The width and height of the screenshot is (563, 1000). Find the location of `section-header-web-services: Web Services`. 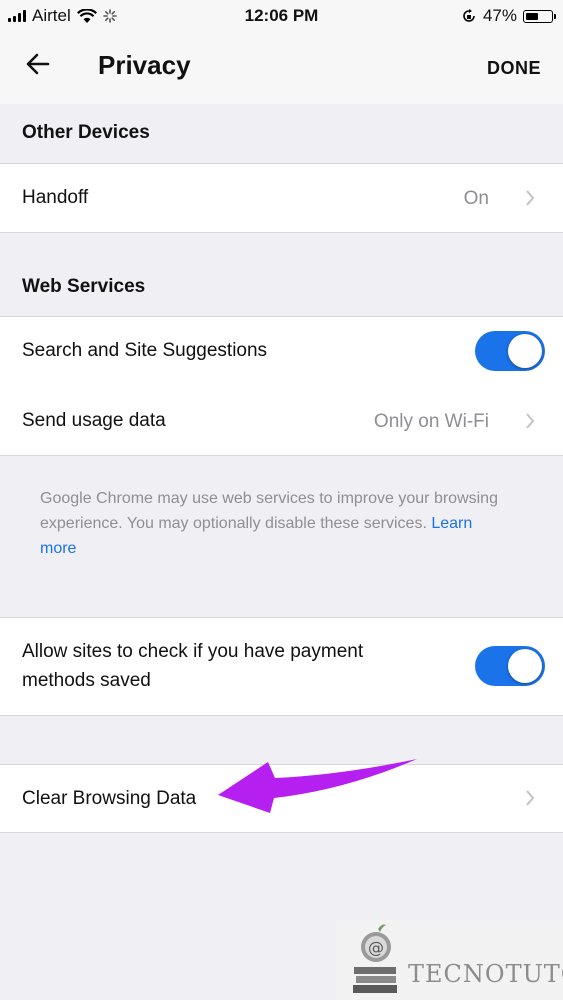

section-header-web-services: Web Services is located at coordinates (84, 286).